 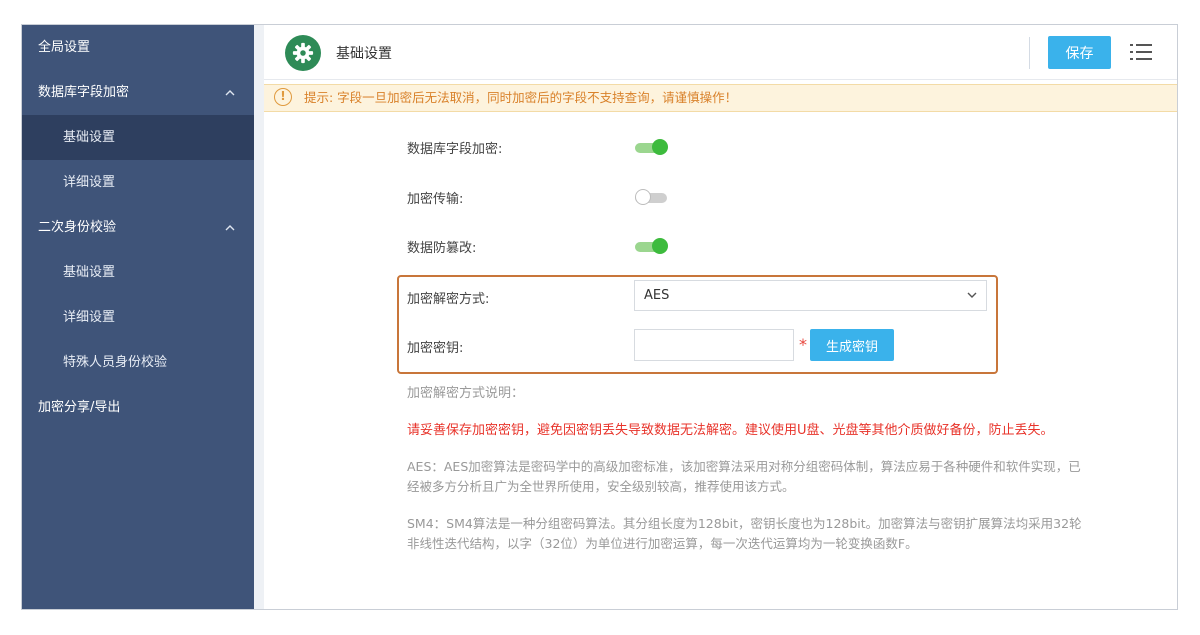 What do you see at coordinates (652, 246) in the screenshot?
I see `tamper-proof-toggle` at bounding box center [652, 246].